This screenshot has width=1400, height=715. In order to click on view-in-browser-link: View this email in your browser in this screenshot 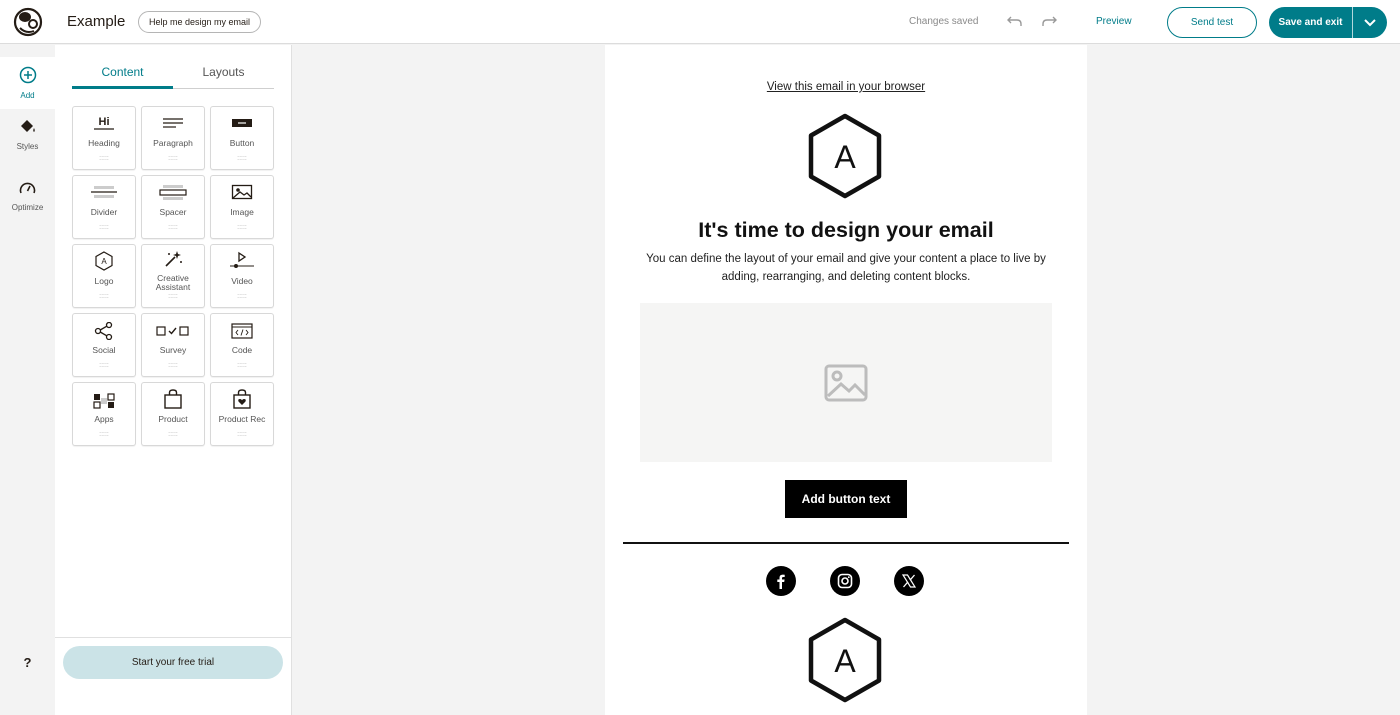, I will do `click(846, 87)`.